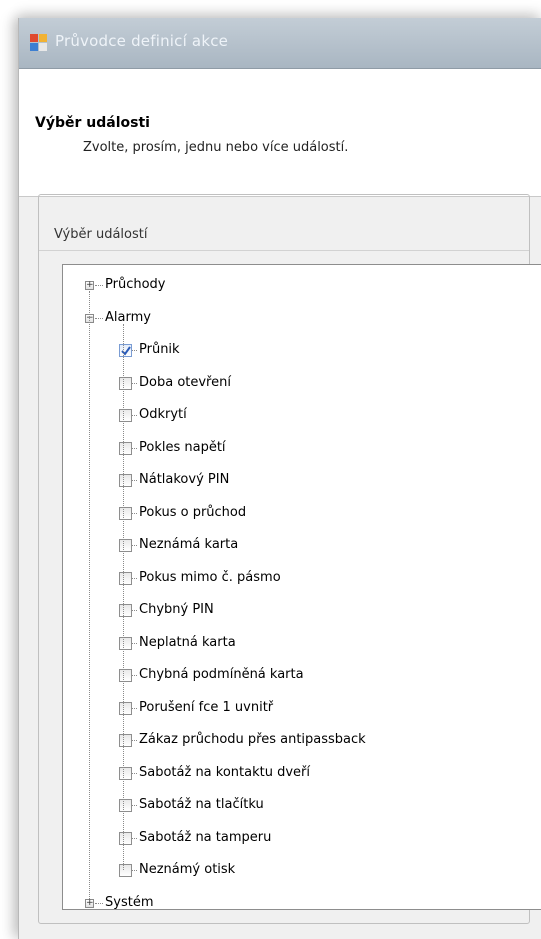  What do you see at coordinates (188, 544) in the screenshot?
I see `alarm-item-label: Neznámá karta` at bounding box center [188, 544].